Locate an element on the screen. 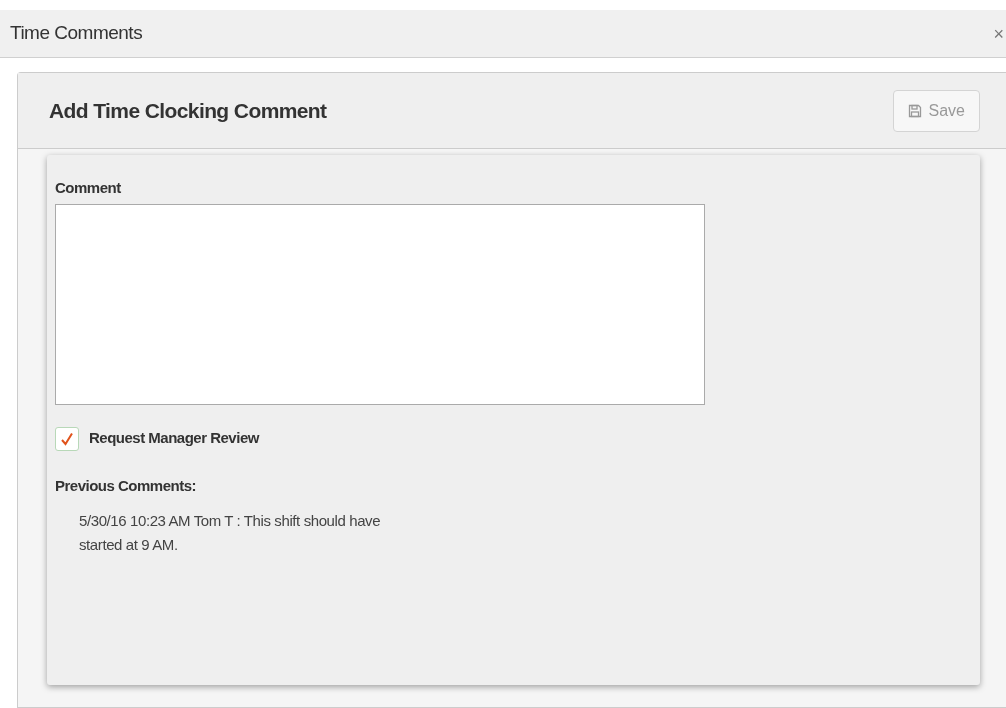 This screenshot has height=708, width=1006. checkbox is located at coordinates (67, 438).